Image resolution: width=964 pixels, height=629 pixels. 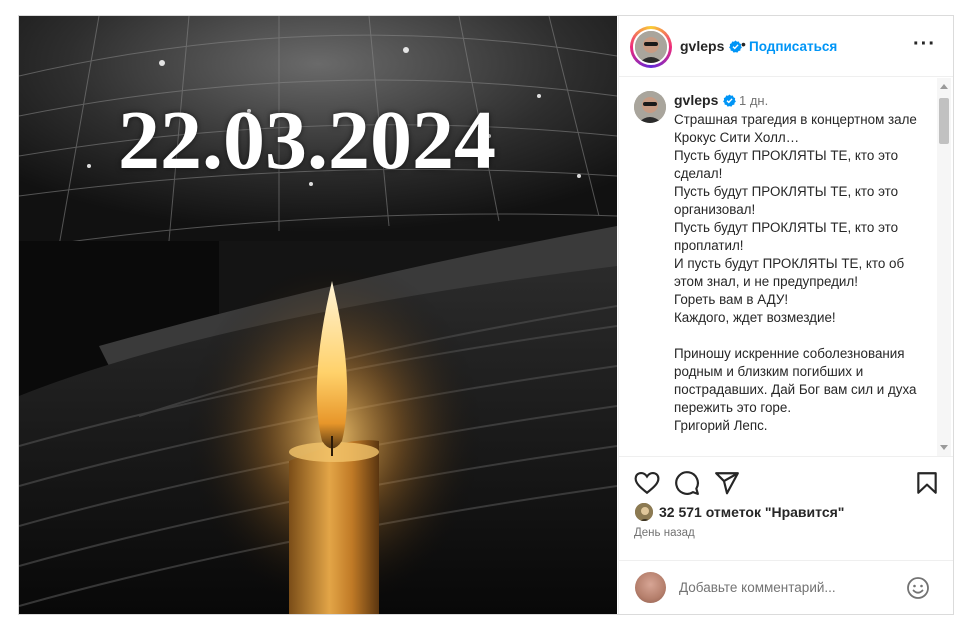 I want to click on candle, so click(x=334, y=527).